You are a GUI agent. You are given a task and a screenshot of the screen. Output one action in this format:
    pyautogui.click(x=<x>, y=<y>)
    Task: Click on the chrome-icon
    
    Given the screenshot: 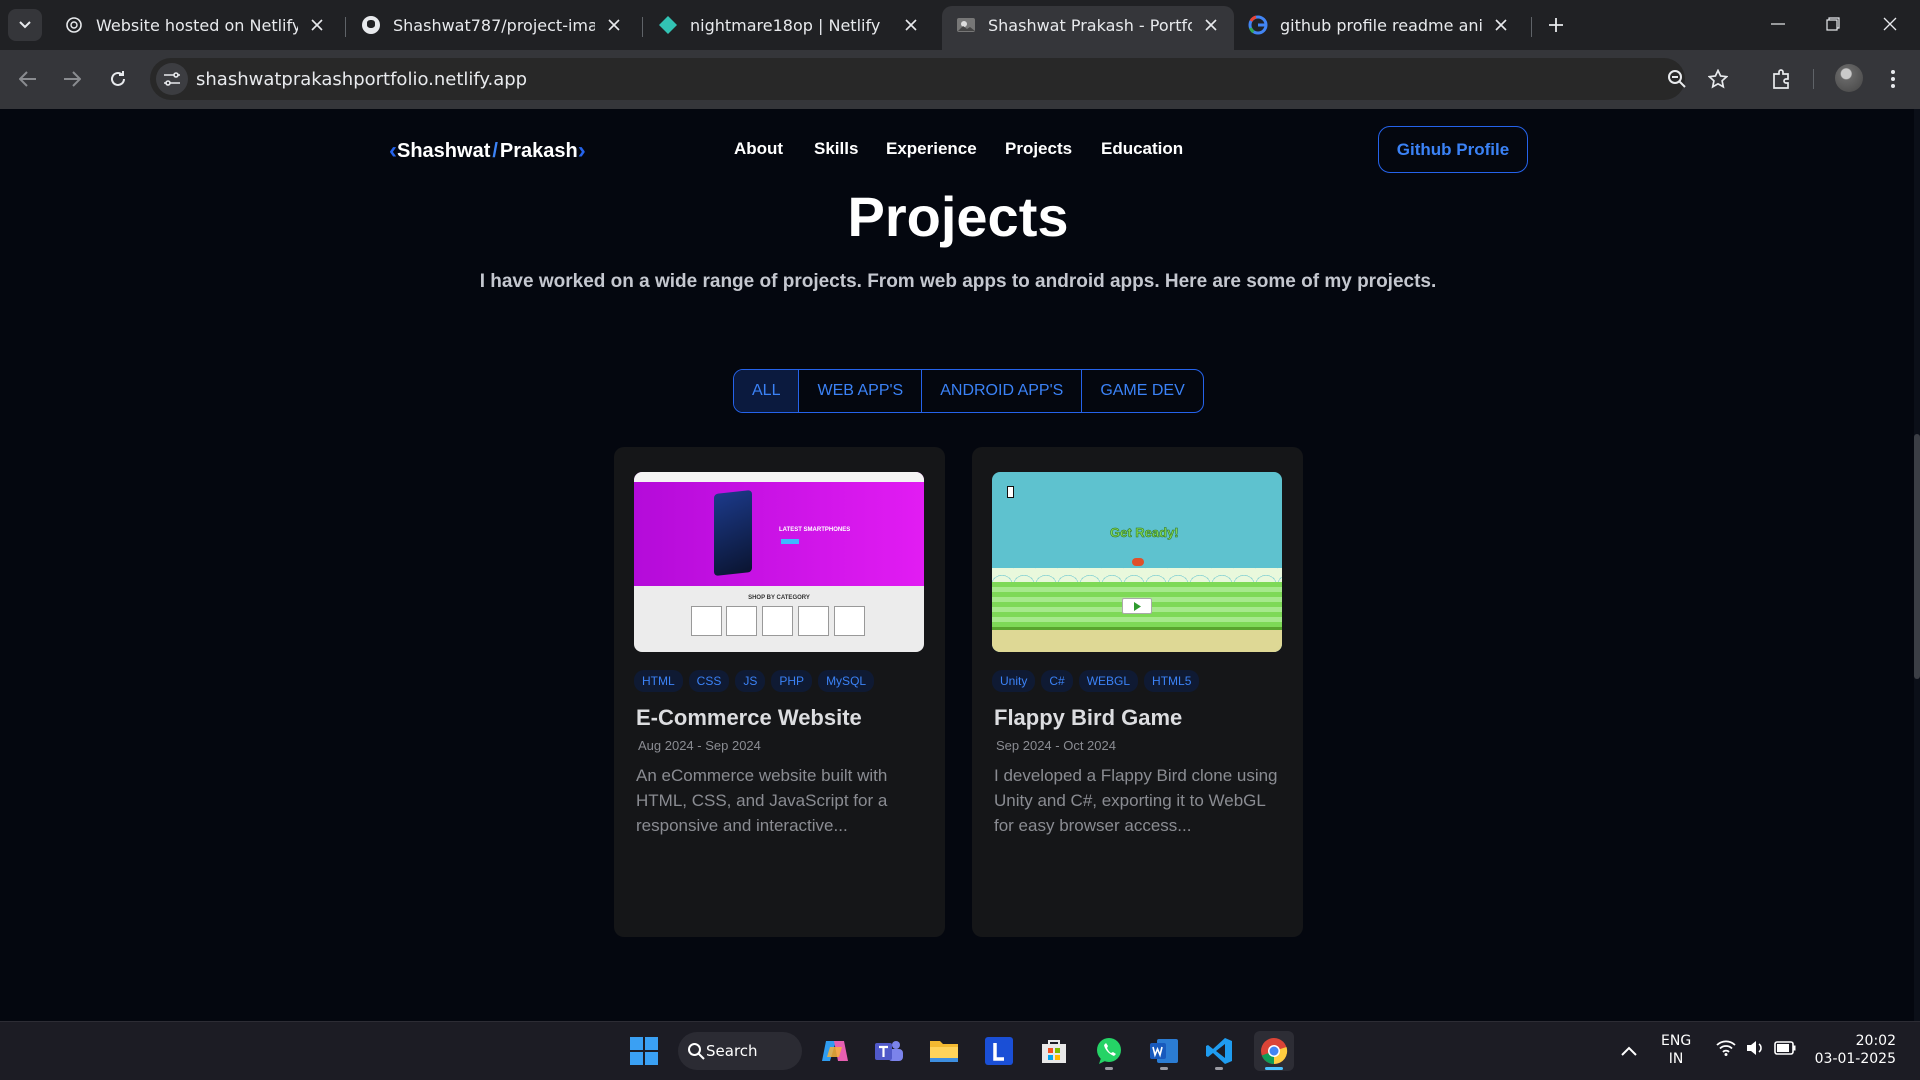 What is the action you would take?
    pyautogui.click(x=1274, y=1051)
    